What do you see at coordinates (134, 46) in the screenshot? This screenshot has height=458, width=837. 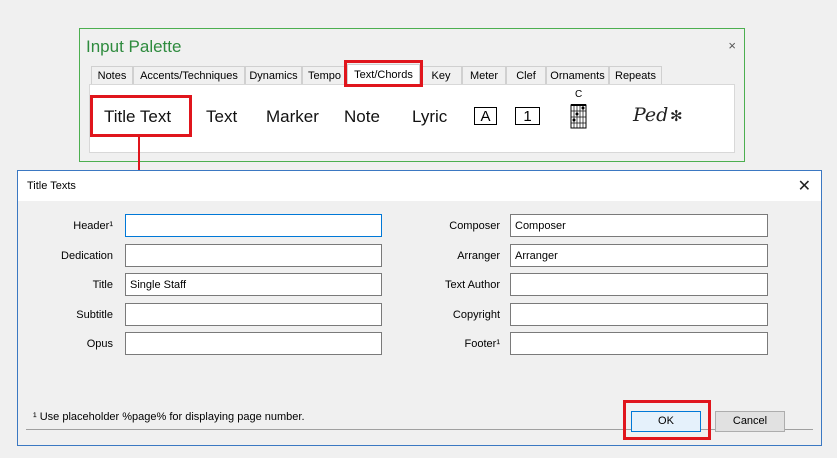 I see `palette-title: Input Palette` at bounding box center [134, 46].